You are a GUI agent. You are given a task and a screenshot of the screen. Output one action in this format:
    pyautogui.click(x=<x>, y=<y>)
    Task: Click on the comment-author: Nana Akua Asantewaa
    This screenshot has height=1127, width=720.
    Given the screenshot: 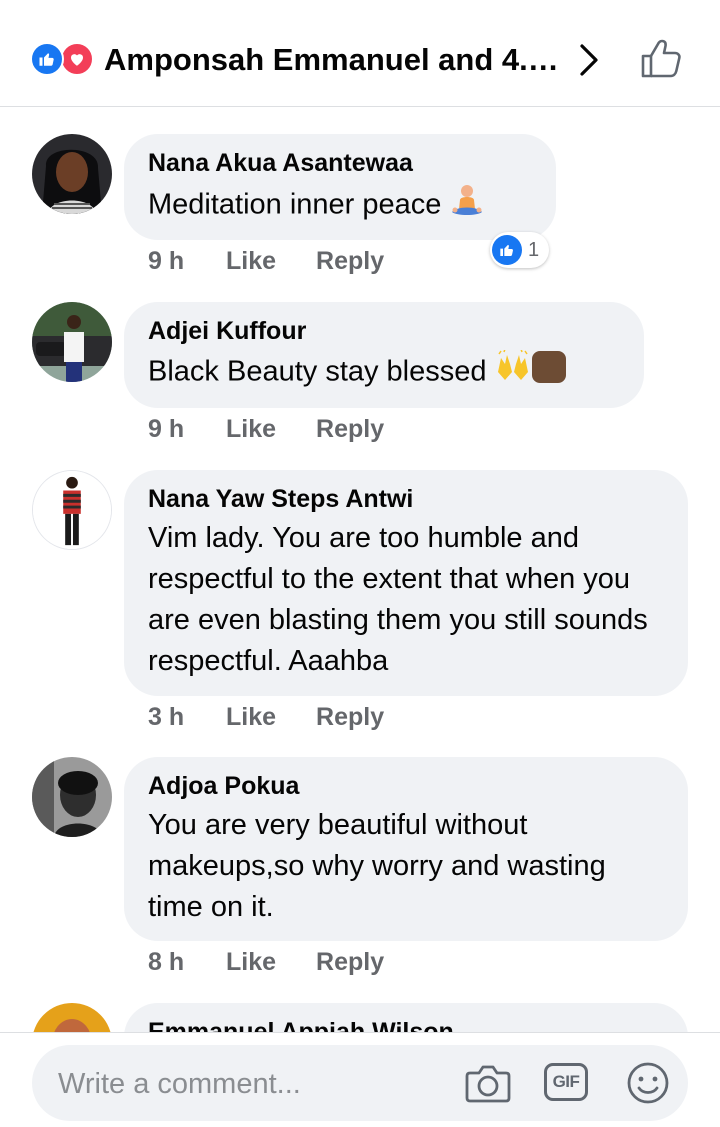 What is the action you would take?
    pyautogui.click(x=340, y=163)
    